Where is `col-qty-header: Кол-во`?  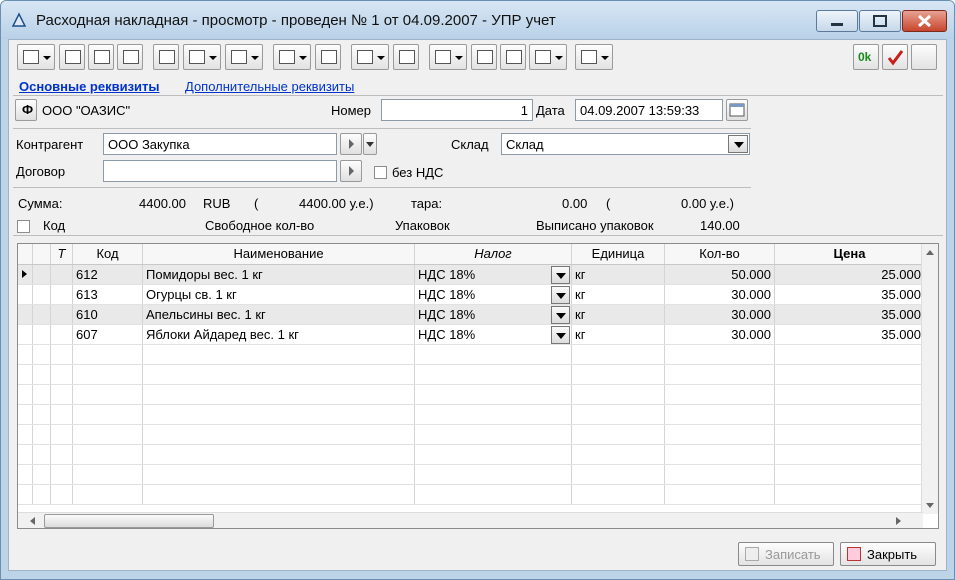
col-qty-header: Кол-во is located at coordinates (719, 254).